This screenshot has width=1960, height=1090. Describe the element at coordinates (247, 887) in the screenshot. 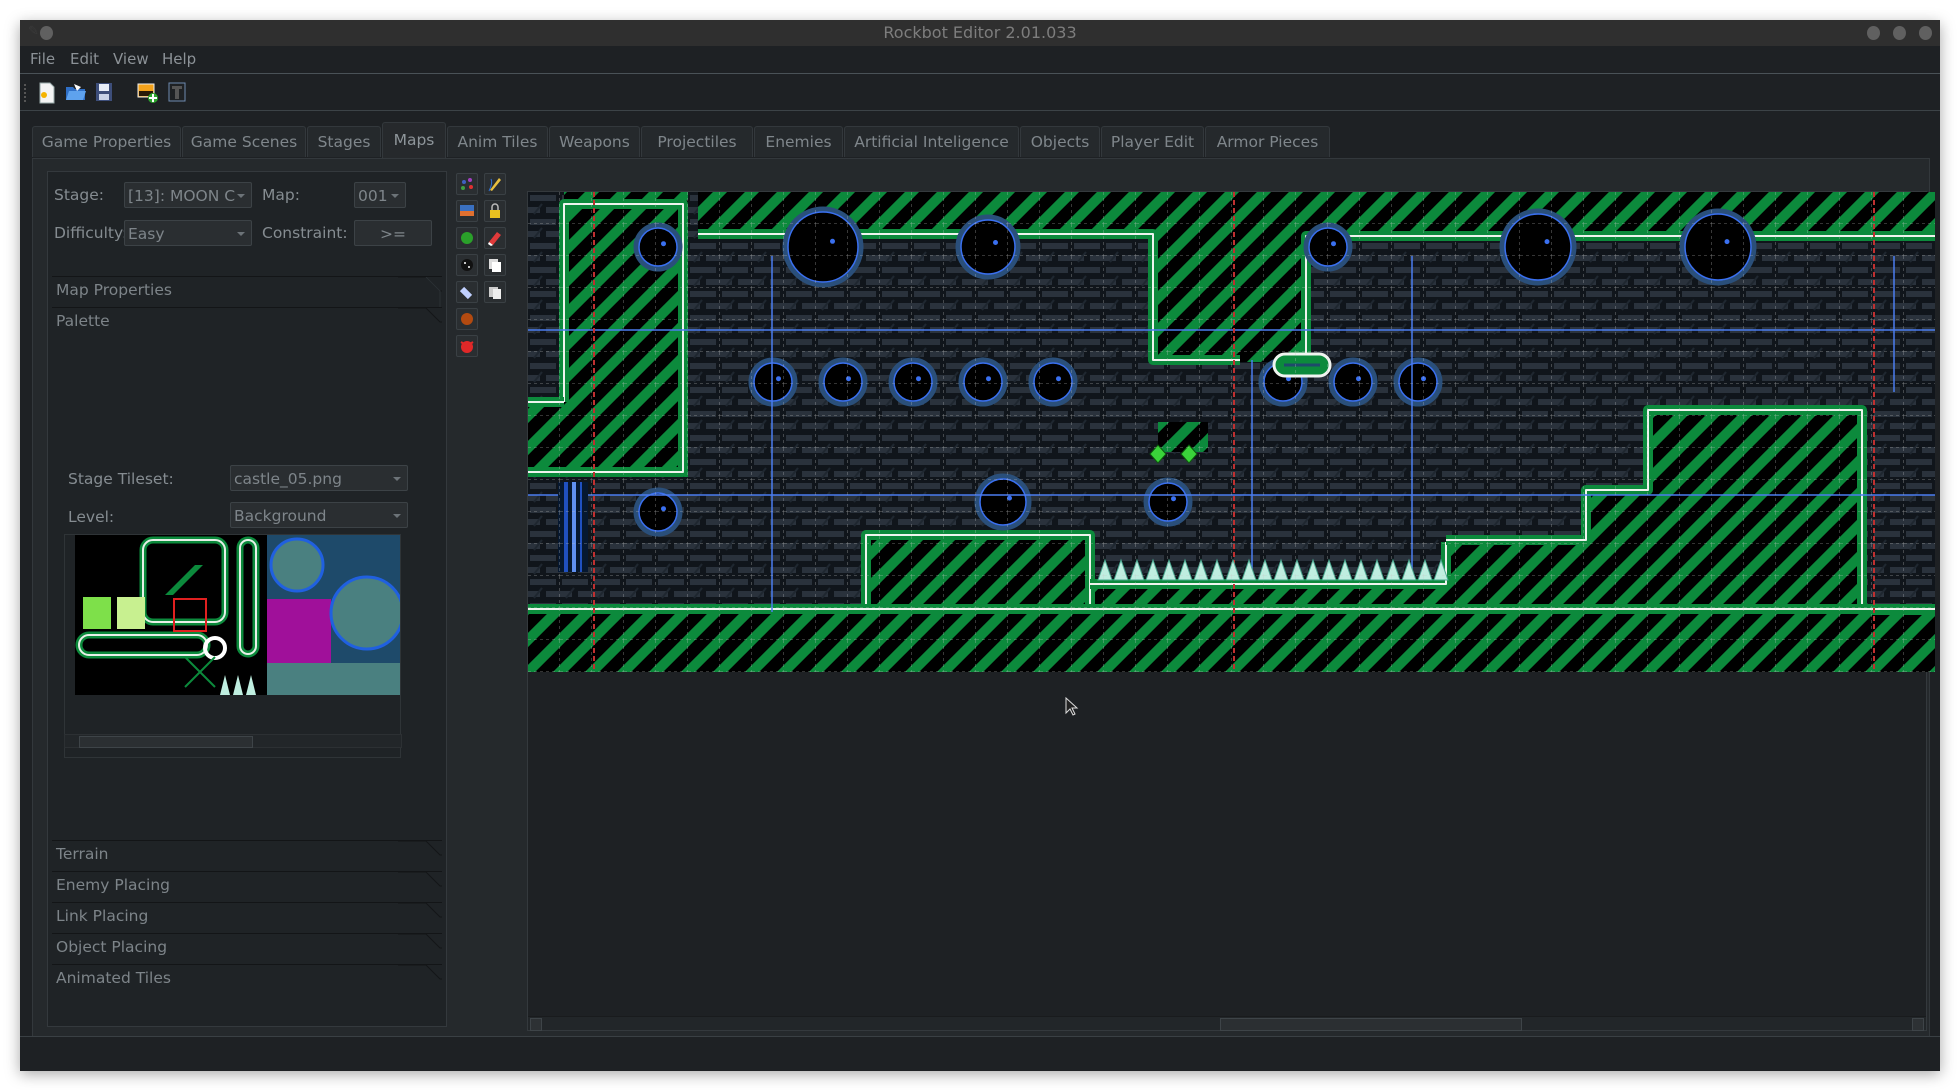

I see `section-enemy-placing: Enemy Placing` at that location.